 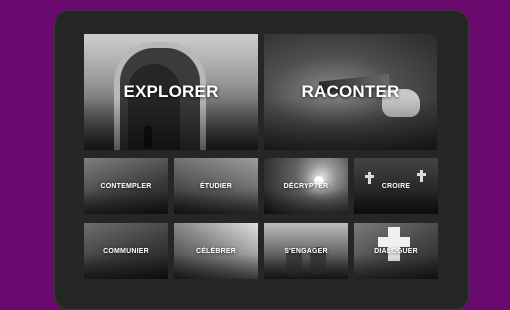 I want to click on tile-celebrer: CÉLÉBRER, so click(x=216, y=251).